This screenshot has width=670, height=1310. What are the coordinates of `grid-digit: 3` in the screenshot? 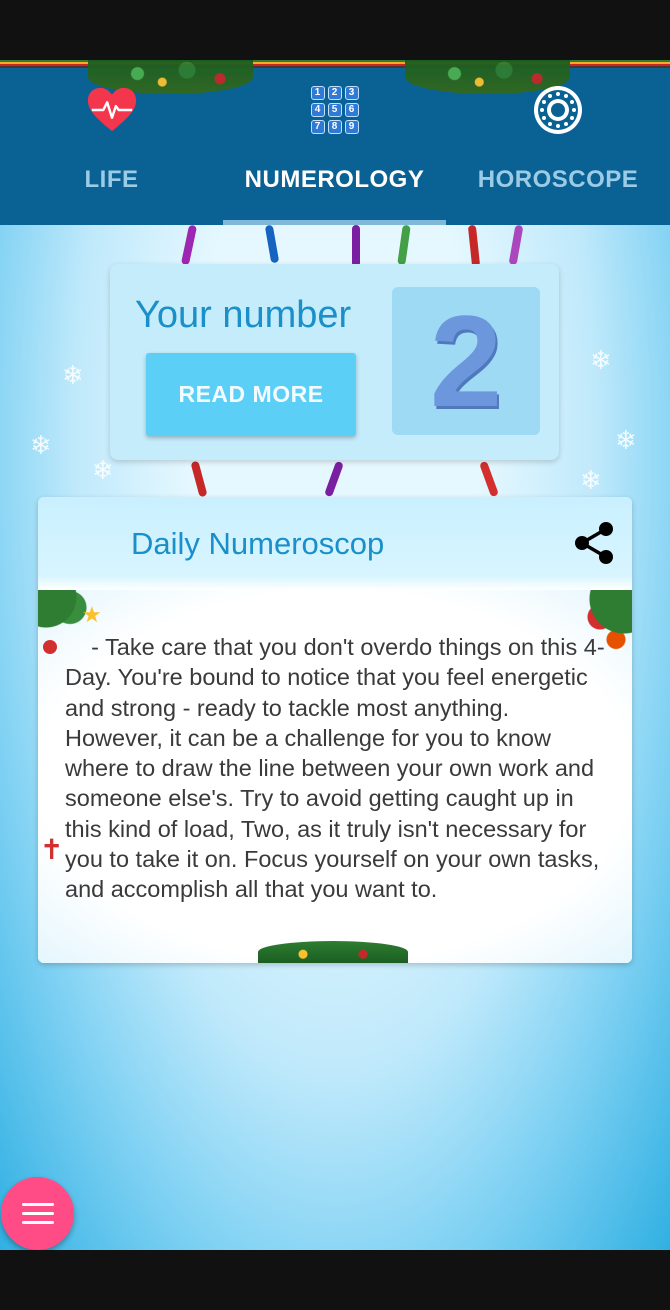 It's located at (351, 93).